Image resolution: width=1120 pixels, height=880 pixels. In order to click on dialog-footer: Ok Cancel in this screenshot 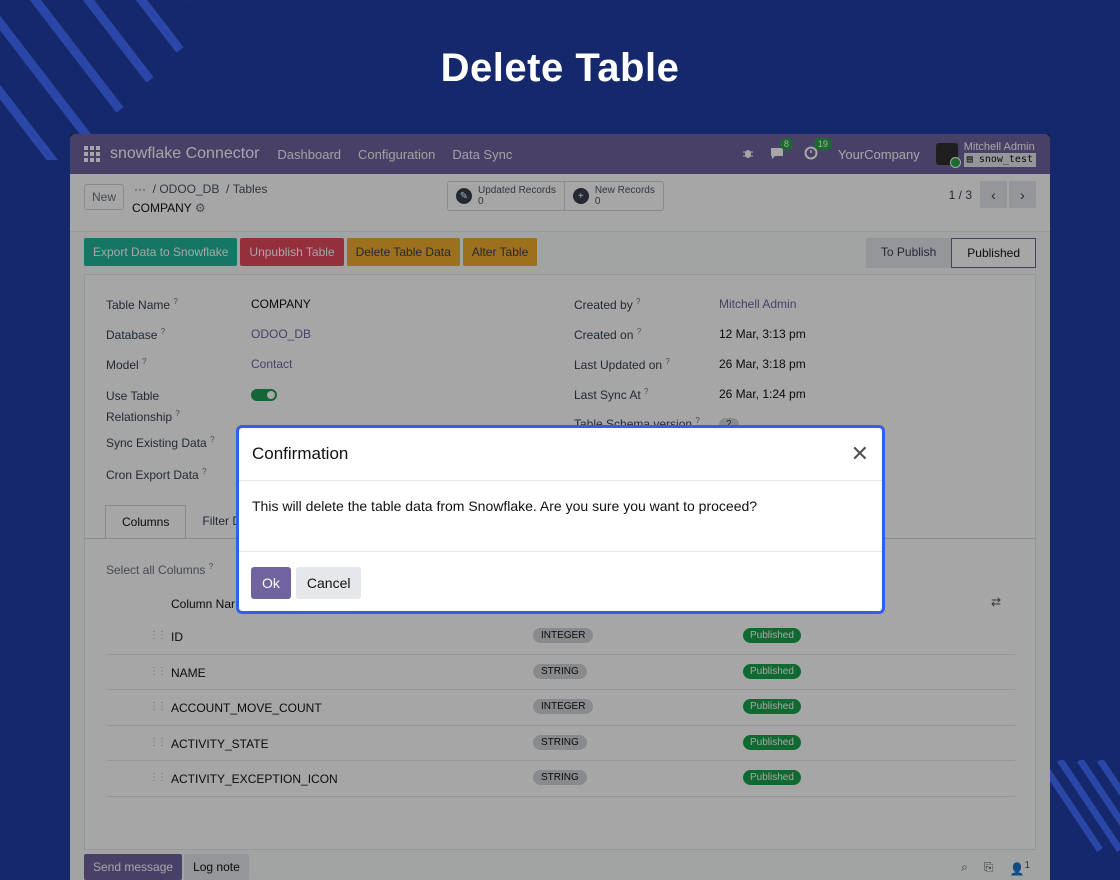, I will do `click(560, 581)`.